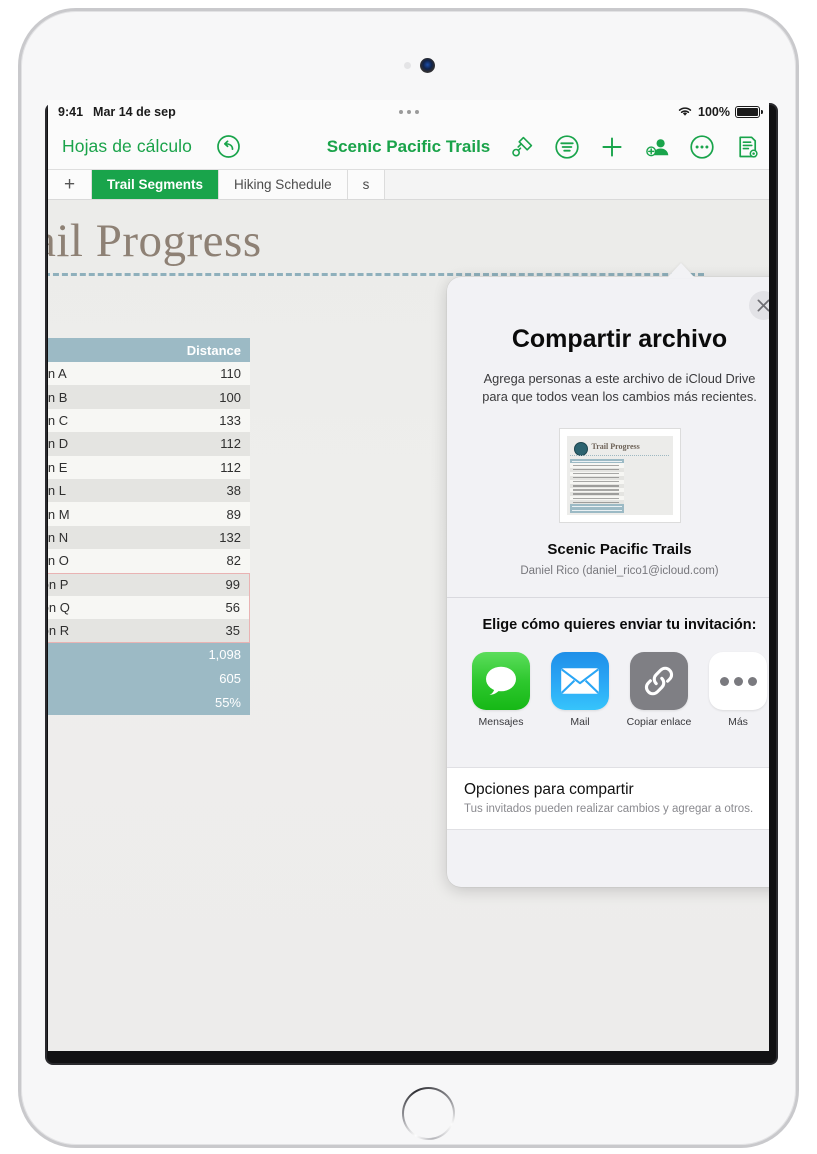 Image resolution: width=817 pixels, height=1154 pixels. I want to click on cell-distance: 110, so click(230, 374).